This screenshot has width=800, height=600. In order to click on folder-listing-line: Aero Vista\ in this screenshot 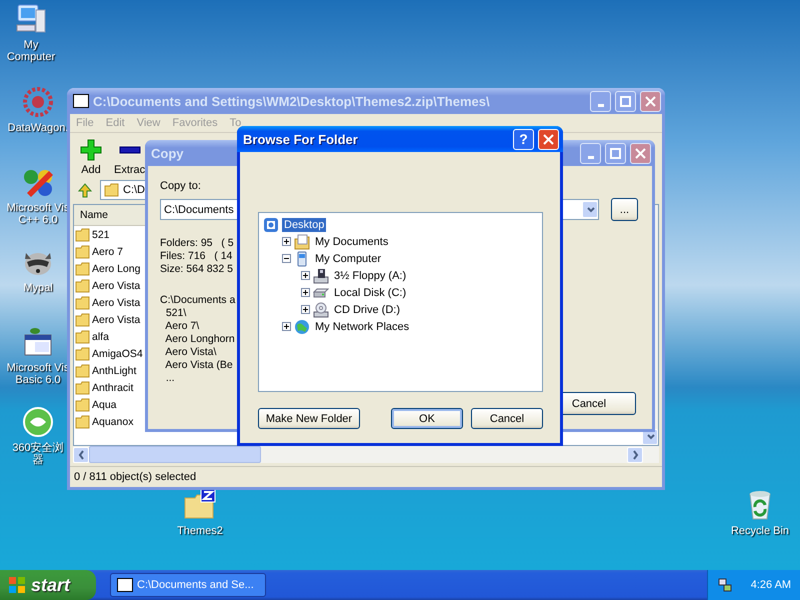, I will do `click(190, 352)`.